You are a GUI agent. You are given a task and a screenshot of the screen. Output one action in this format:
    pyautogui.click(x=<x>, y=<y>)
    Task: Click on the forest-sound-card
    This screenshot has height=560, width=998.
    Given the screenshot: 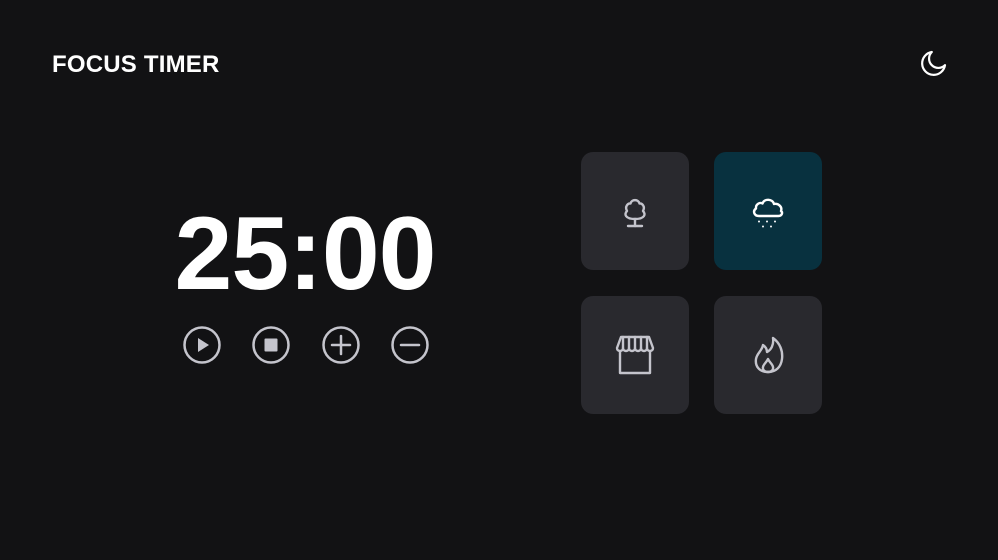 What is the action you would take?
    pyautogui.click(x=635, y=211)
    